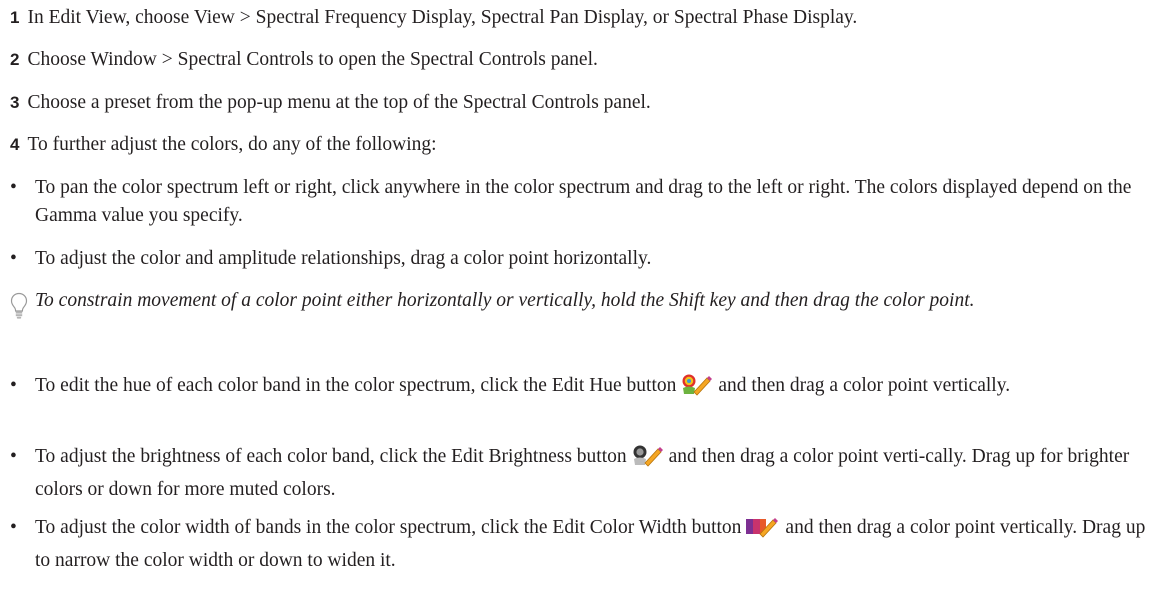  I want to click on edit-hue-icon, so click(696, 389).